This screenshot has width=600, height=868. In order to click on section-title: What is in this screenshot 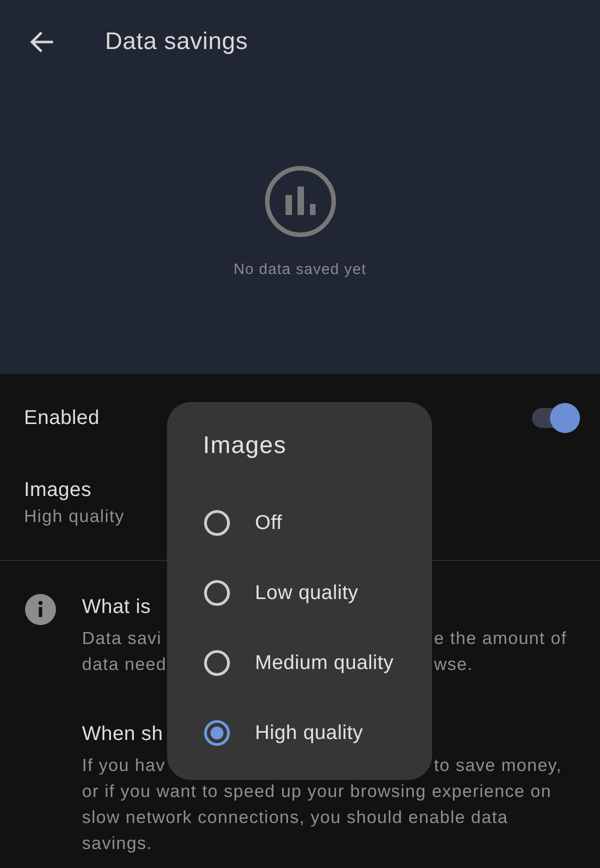, I will do `click(116, 607)`.